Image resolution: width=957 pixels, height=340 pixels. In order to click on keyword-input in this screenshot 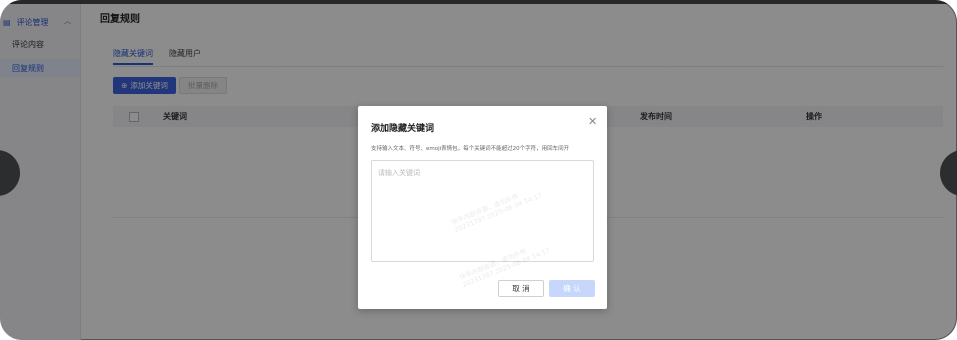, I will do `click(482, 211)`.